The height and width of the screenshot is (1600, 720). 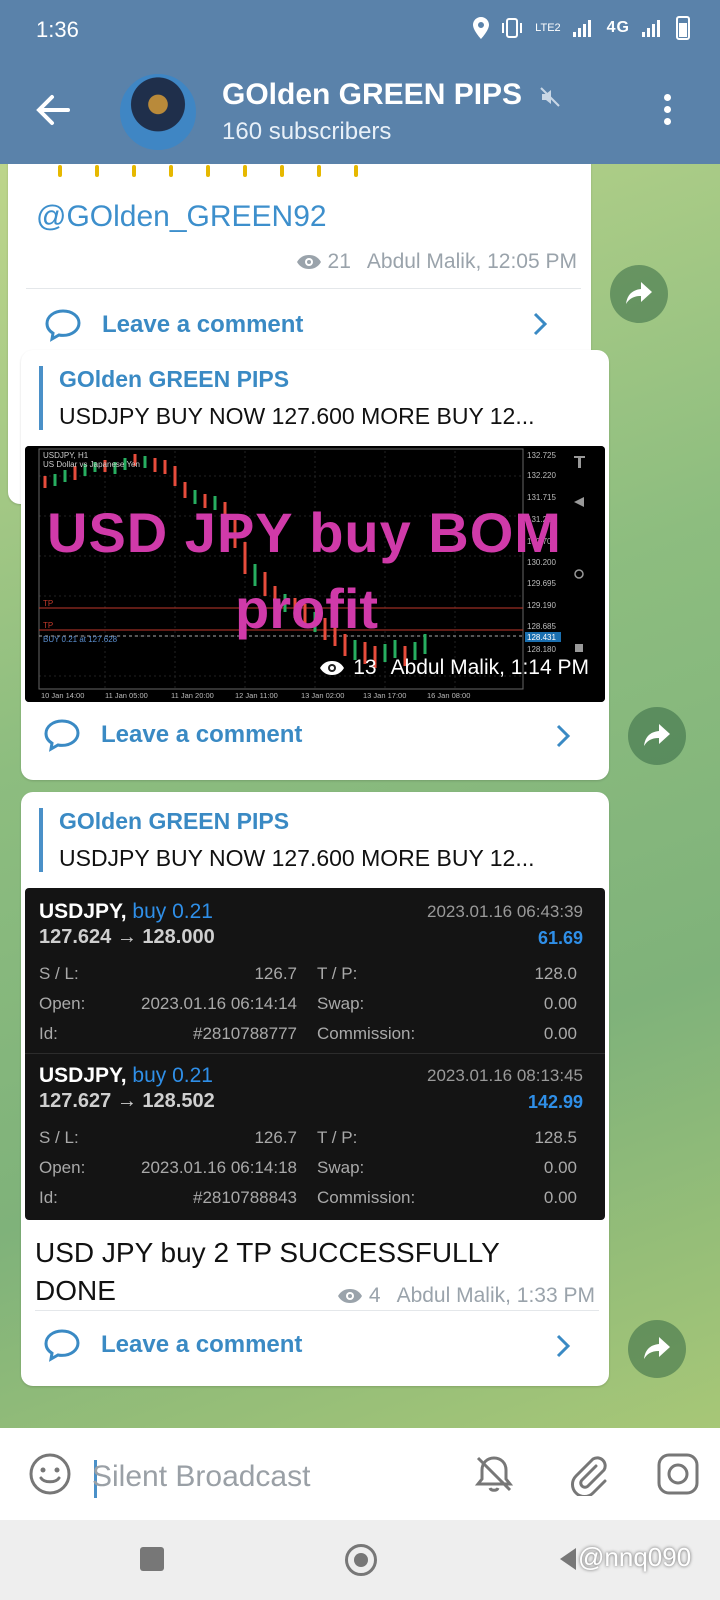 What do you see at coordinates (339, 261) in the screenshot?
I see `view-count: 21` at bounding box center [339, 261].